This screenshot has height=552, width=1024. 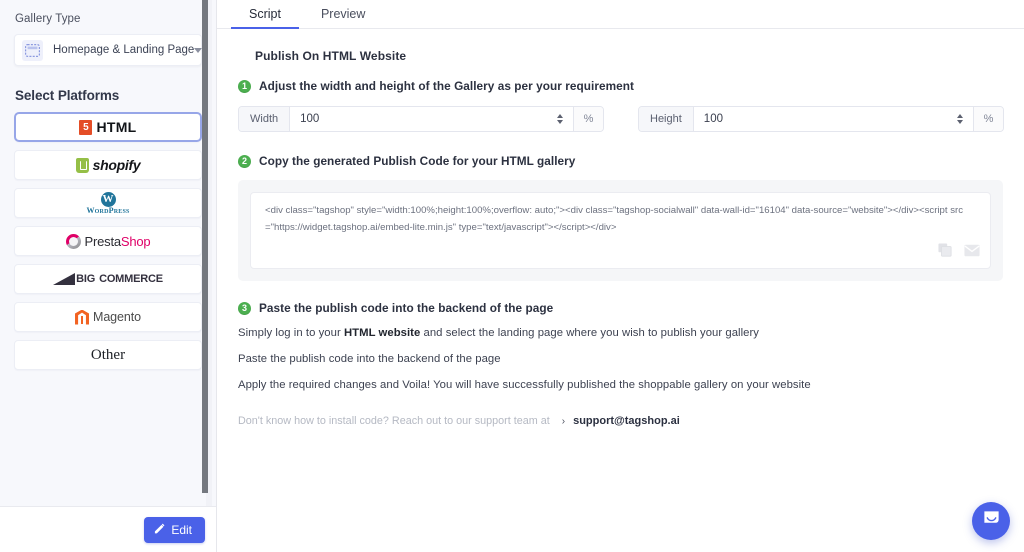 I want to click on chat-widget-button, so click(x=991, y=521).